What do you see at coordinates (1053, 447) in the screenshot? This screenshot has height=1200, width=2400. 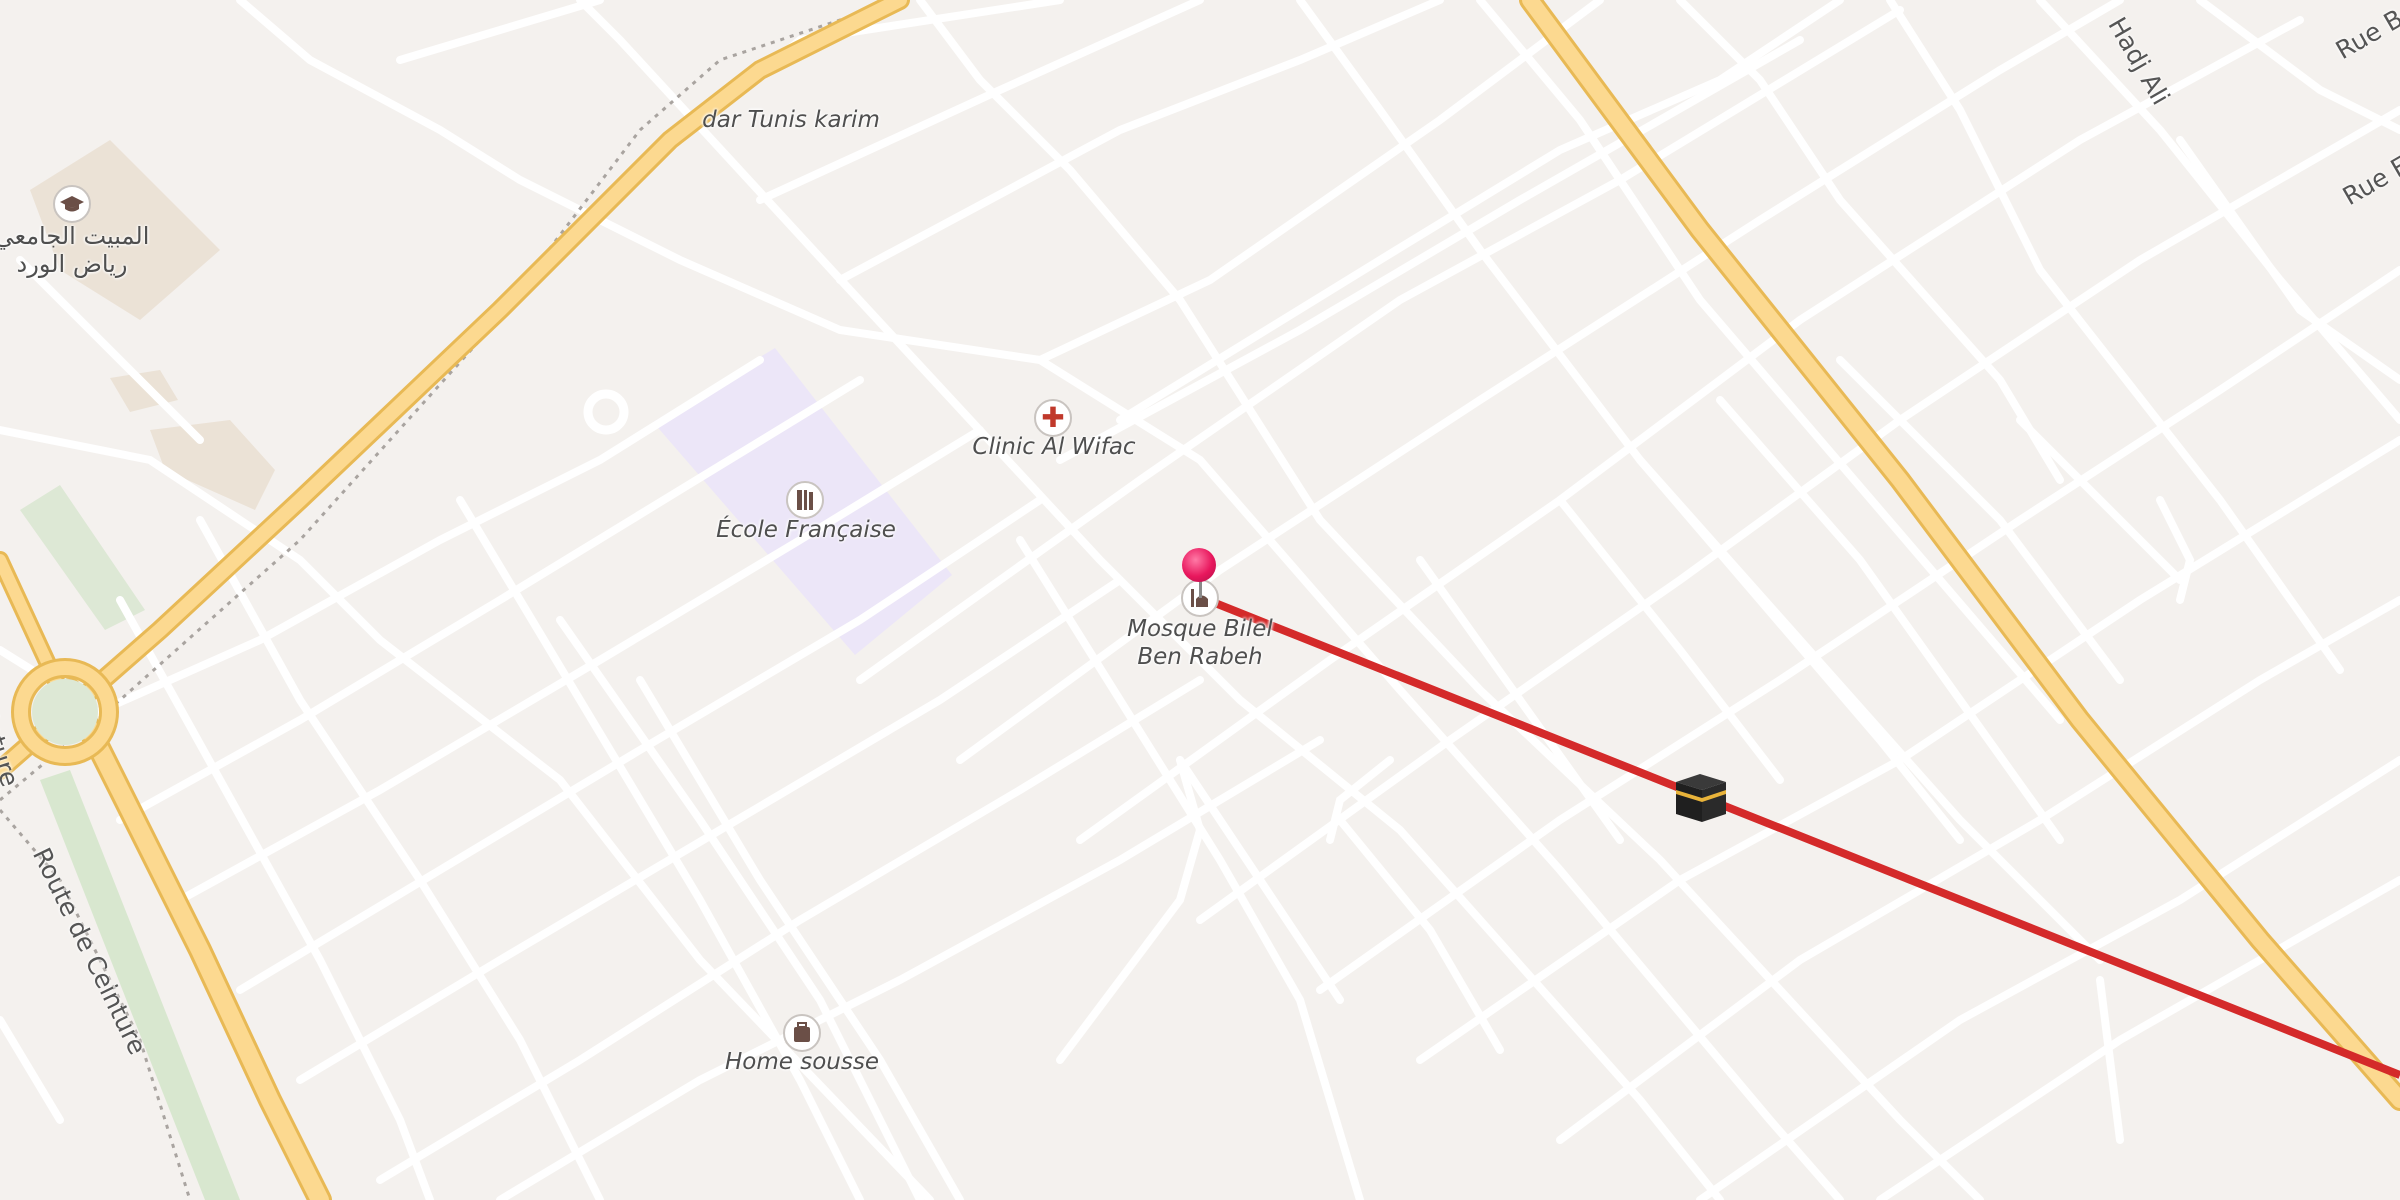 I see `place-label-clinic: Clinic Al Wifac` at bounding box center [1053, 447].